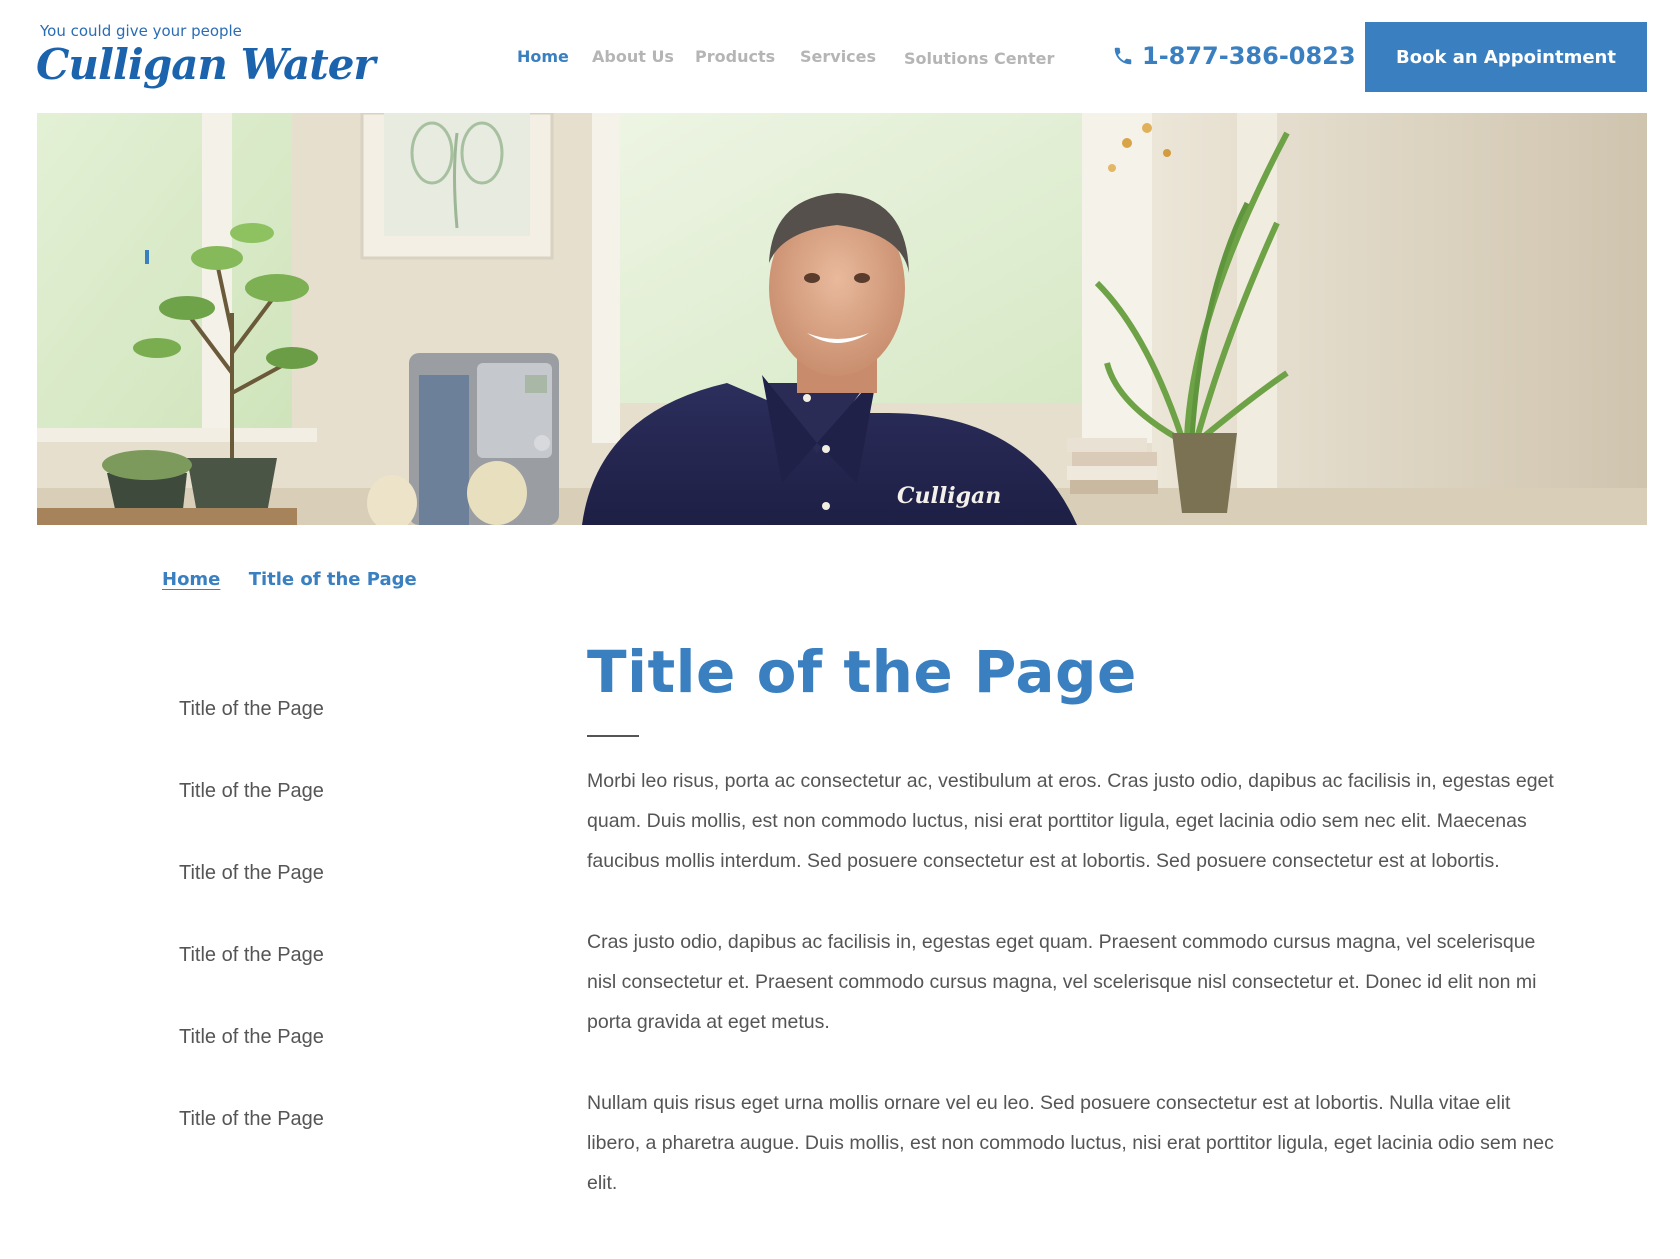 The width and height of the screenshot is (1680, 1259). What do you see at coordinates (1506, 57) in the screenshot?
I see `book-appointment-button: Book an Appointment` at bounding box center [1506, 57].